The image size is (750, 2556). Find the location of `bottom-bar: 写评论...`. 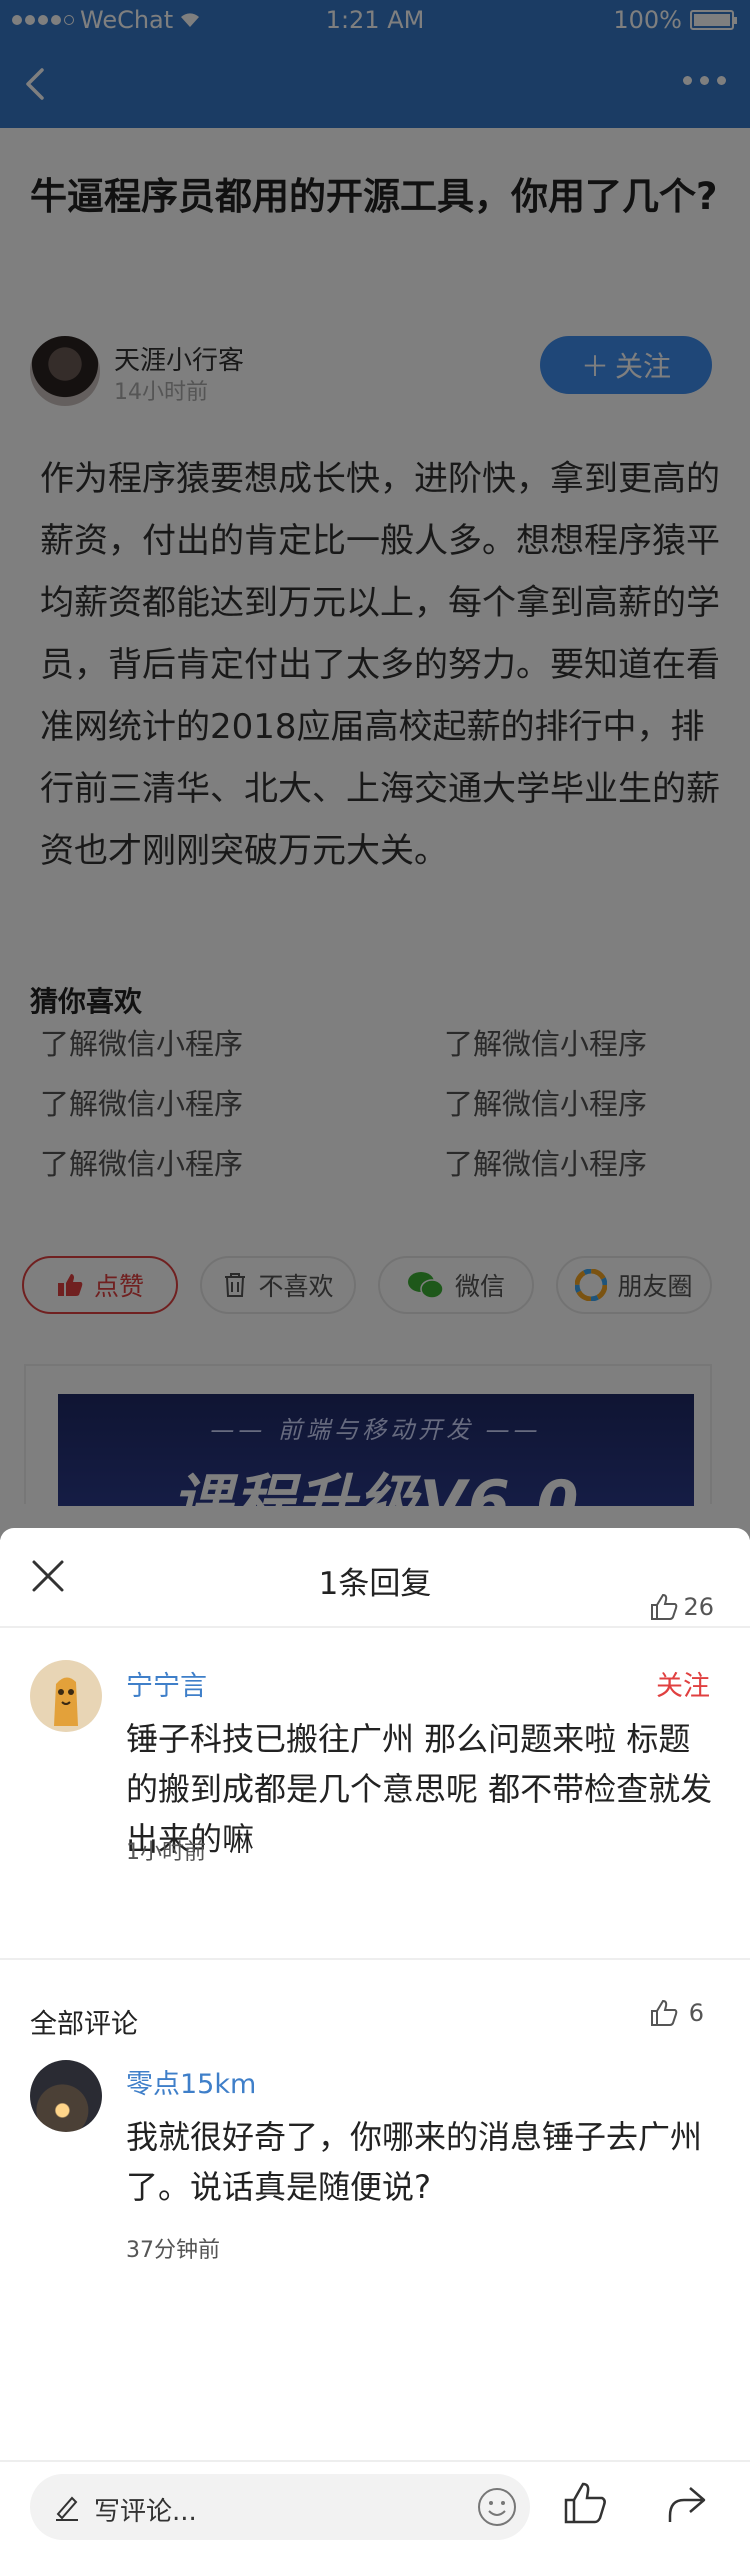

bottom-bar: 写评论... is located at coordinates (375, 2508).